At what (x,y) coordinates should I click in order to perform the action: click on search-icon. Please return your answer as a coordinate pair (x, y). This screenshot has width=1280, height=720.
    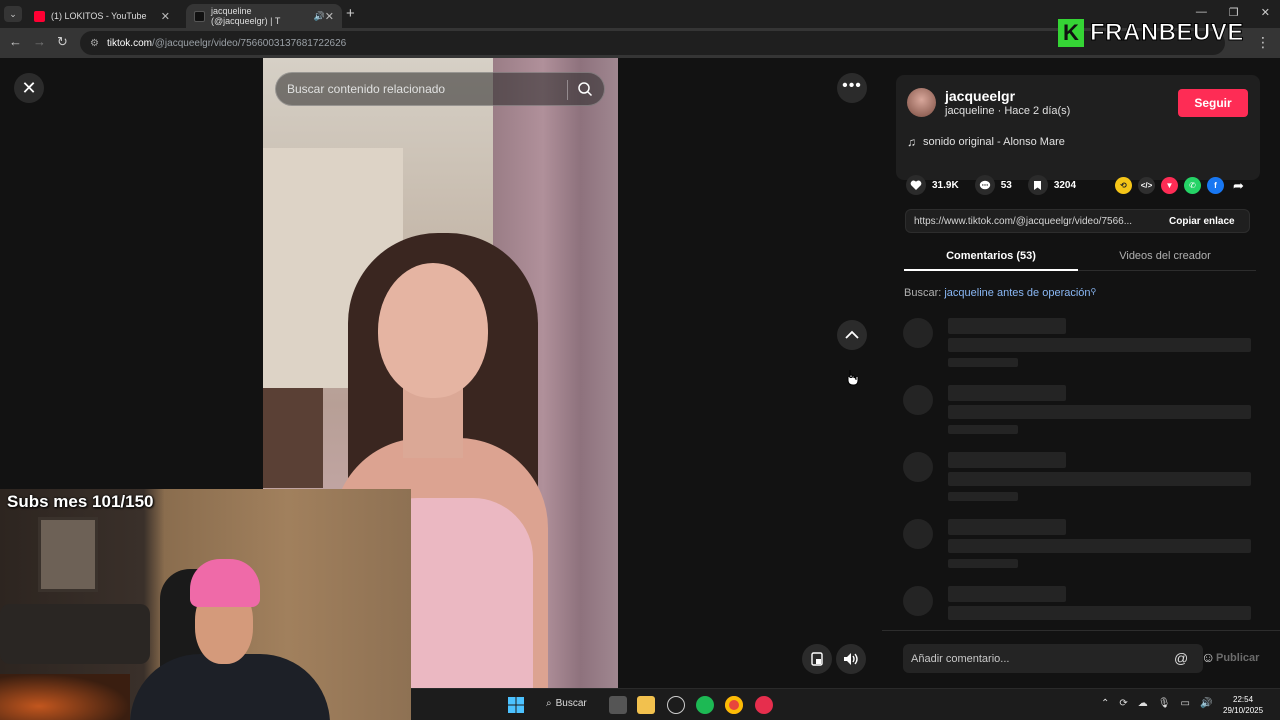
    Looking at the image, I should click on (585, 89).